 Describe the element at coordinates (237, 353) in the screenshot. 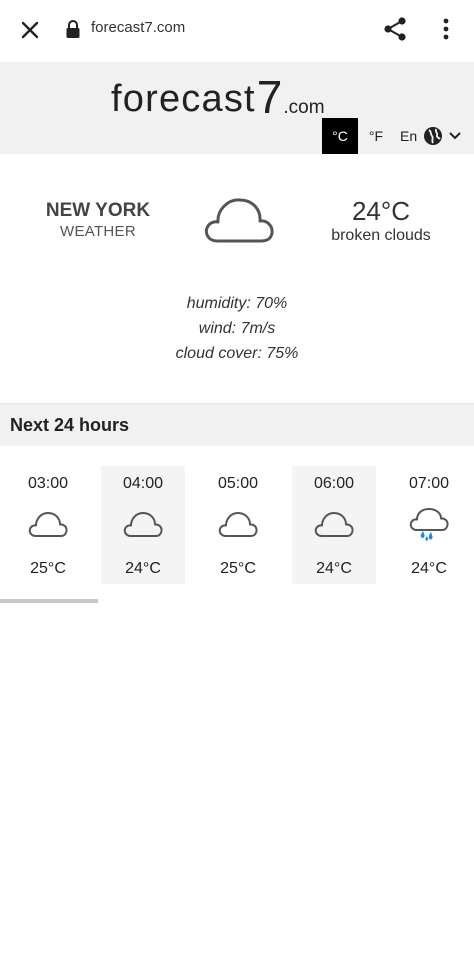

I see `cloud-cover-text: cloud cover: 75%` at that location.